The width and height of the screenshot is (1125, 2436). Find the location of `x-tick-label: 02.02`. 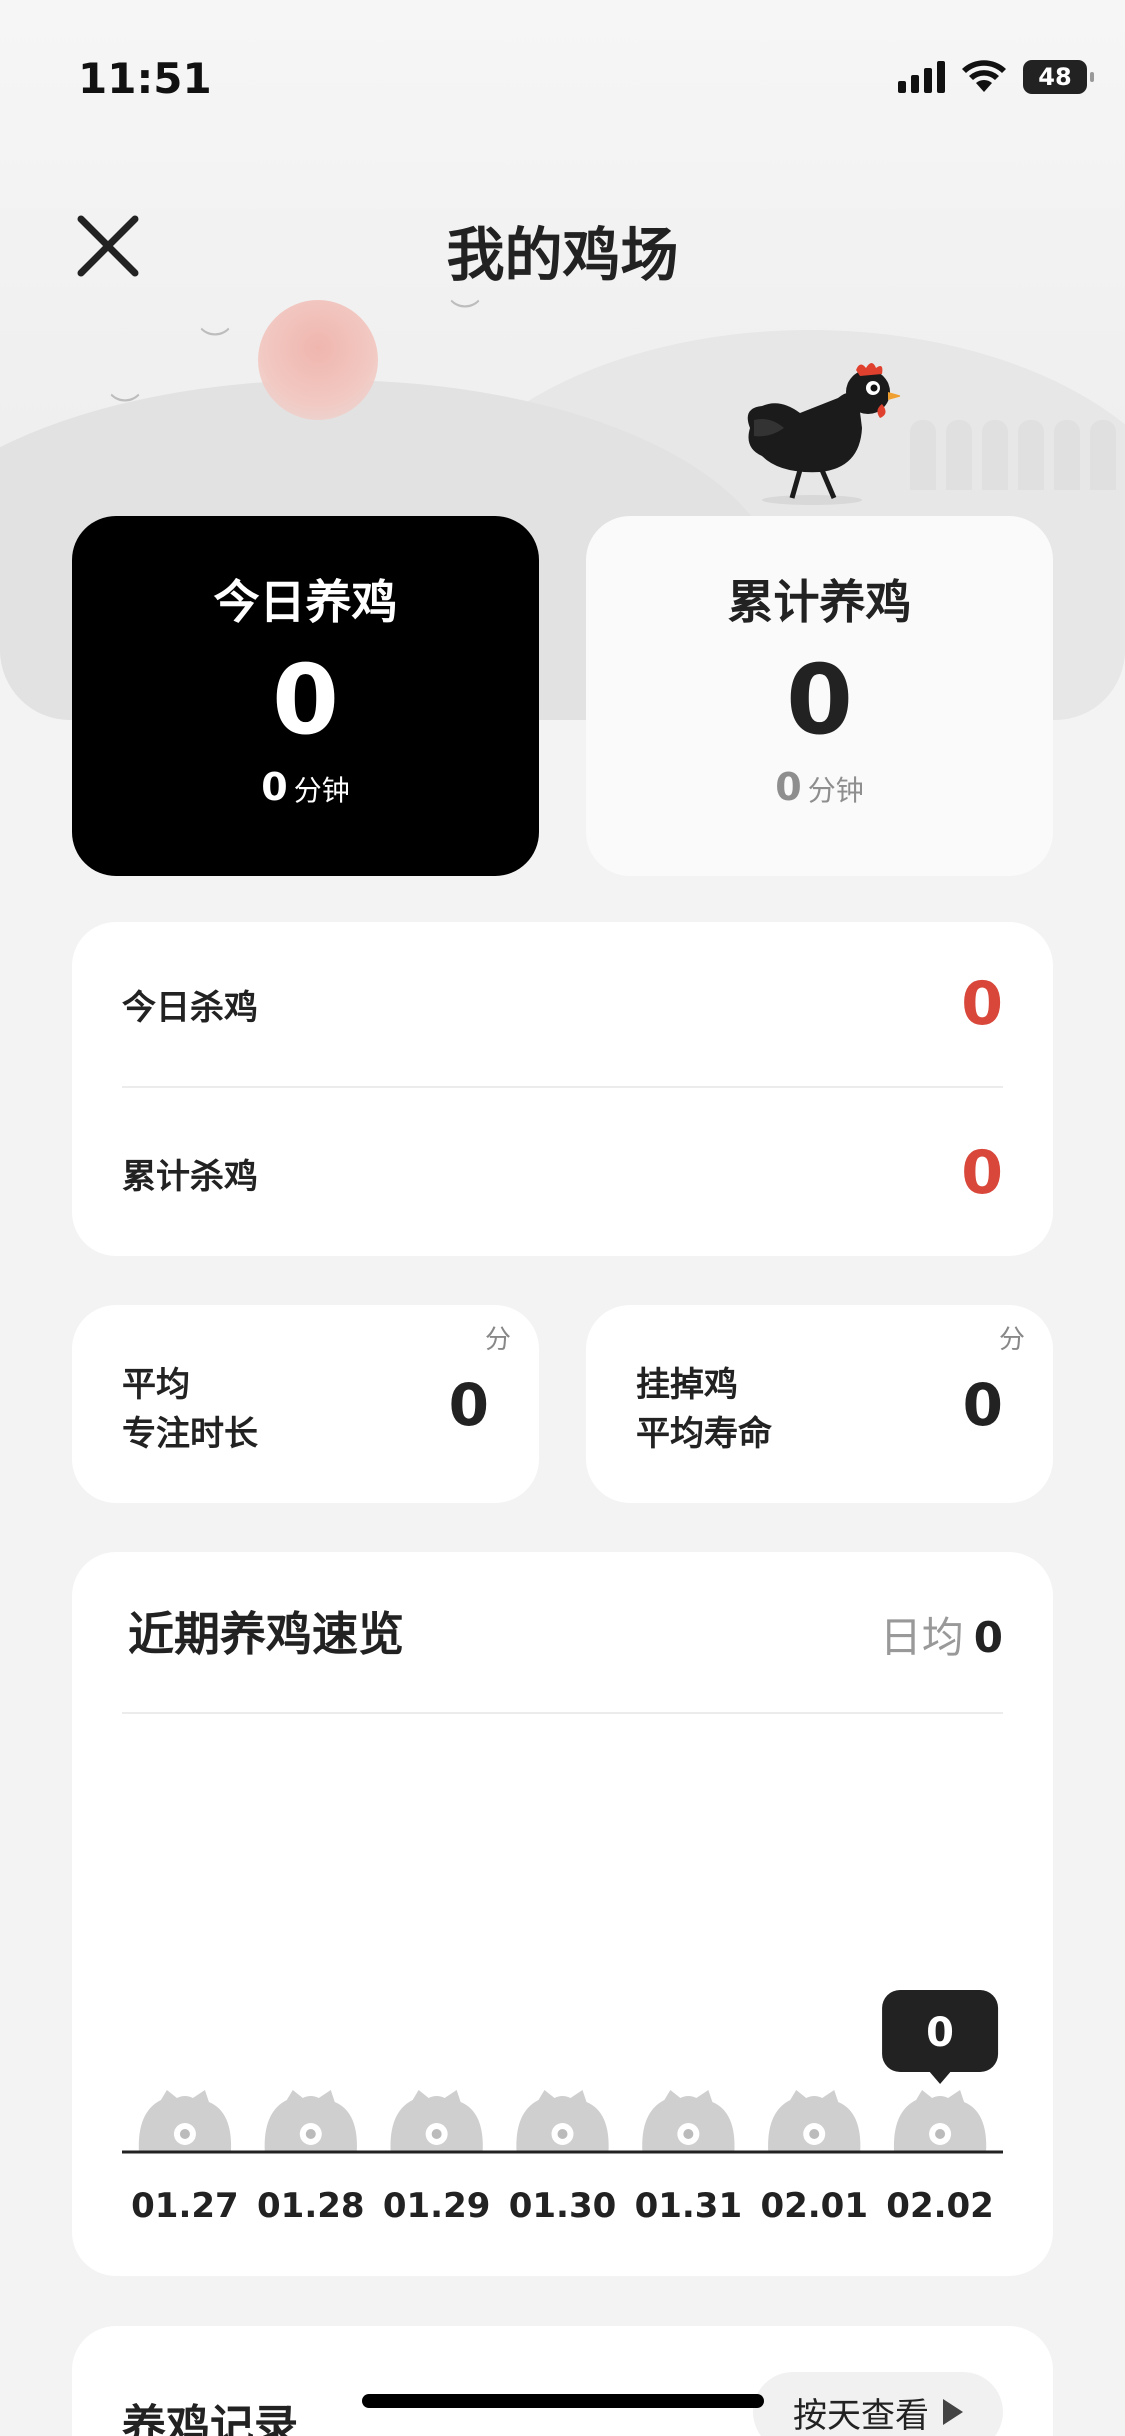

x-tick-label: 02.02 is located at coordinates (940, 2206).